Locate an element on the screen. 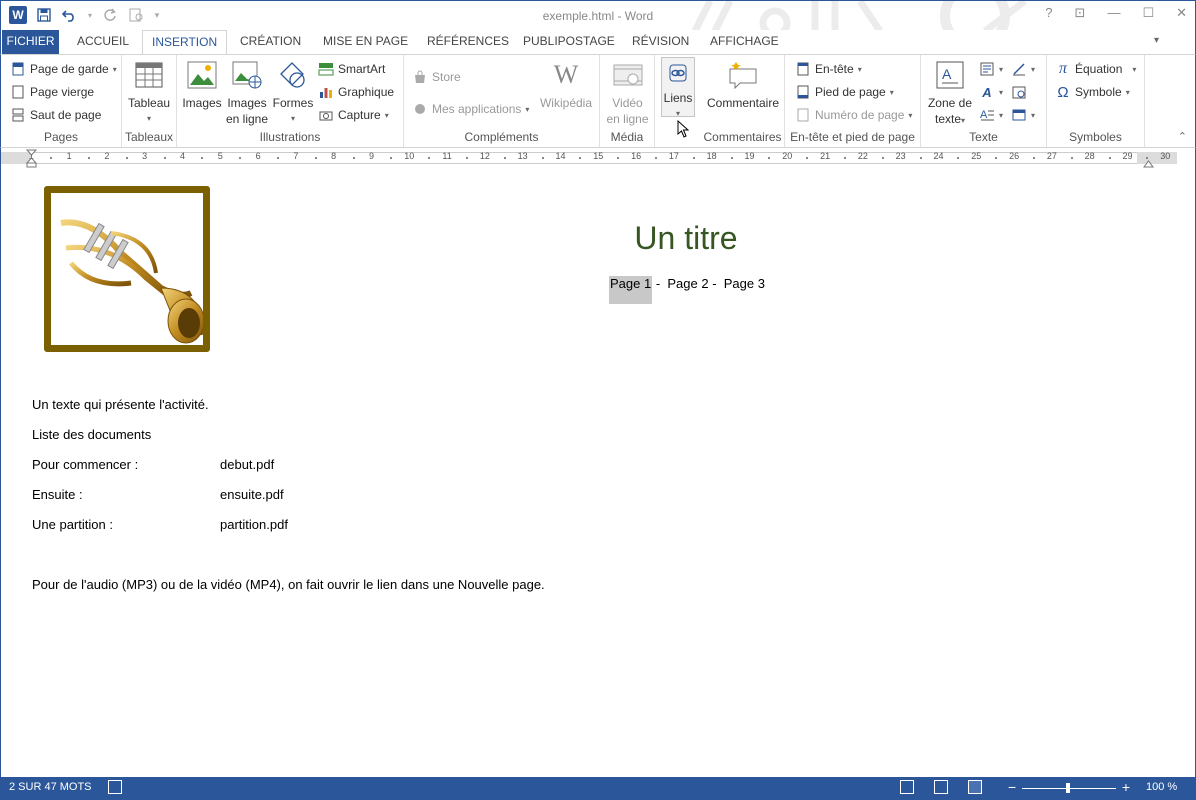 Image resolution: width=1196 pixels, height=800 pixels. page-links: Page 1 - Page 2 - Page 3 is located at coordinates (687, 290).